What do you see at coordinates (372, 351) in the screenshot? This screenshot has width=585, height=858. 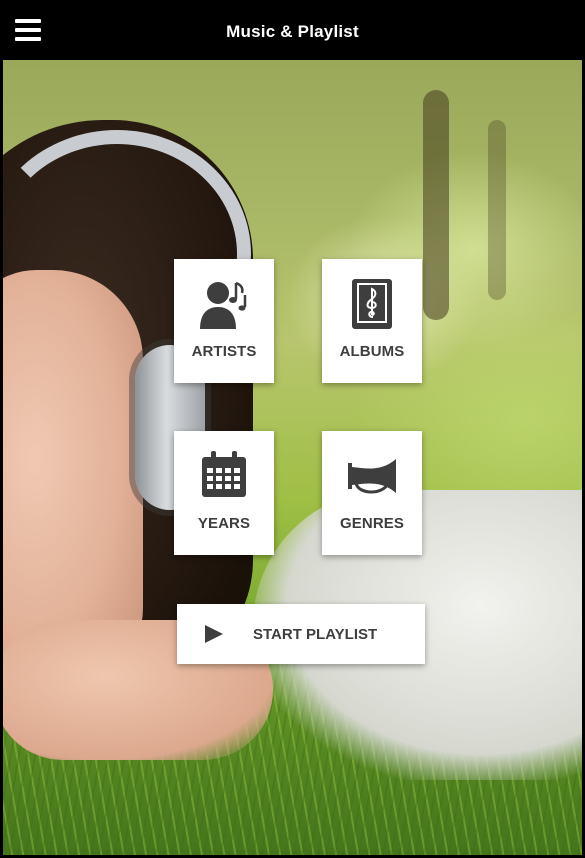 I see `albums-label: ALBUMS` at bounding box center [372, 351].